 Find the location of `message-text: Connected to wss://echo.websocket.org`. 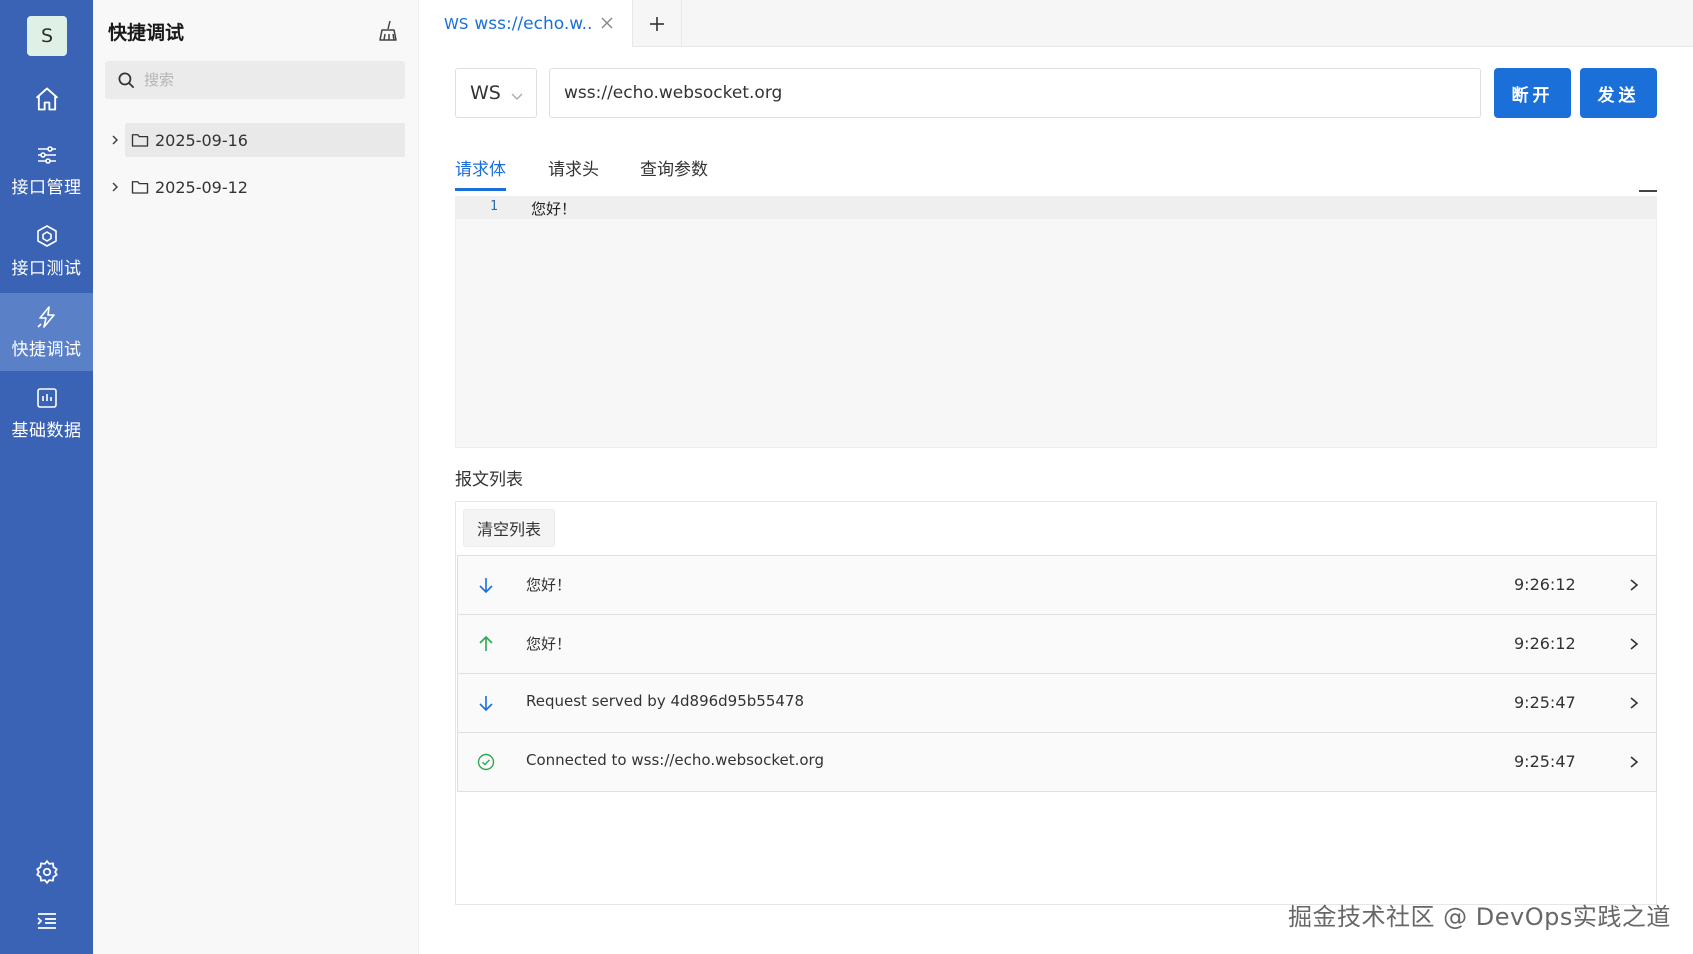

message-text: Connected to wss://echo.websocket.org is located at coordinates (675, 760).